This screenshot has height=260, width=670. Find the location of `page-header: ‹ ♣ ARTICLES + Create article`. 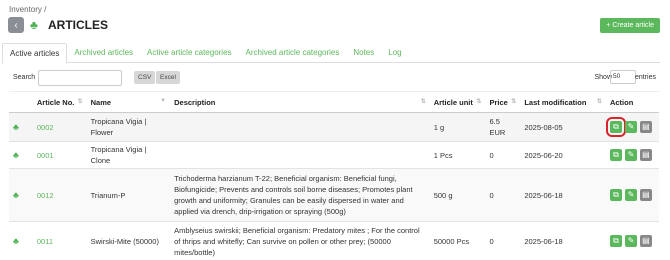

page-header: ‹ ♣ ARTICLES + Create article is located at coordinates (334, 26).